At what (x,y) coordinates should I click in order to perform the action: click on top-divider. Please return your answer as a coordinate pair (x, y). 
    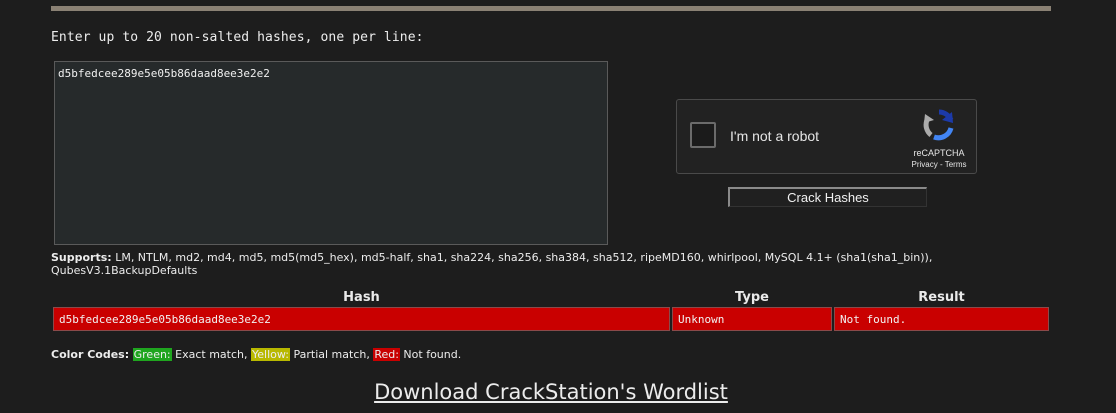
    Looking at the image, I should click on (551, 8).